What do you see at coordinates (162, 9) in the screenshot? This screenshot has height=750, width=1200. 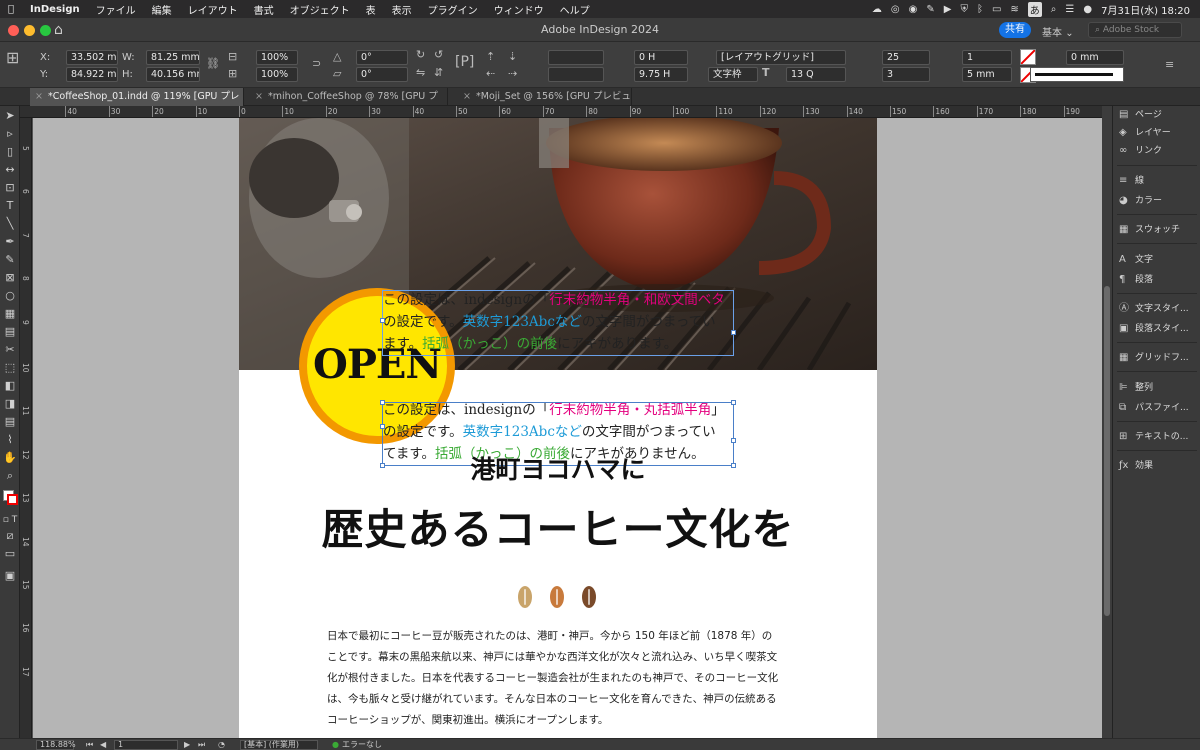 I see `menu-edit: 編集` at bounding box center [162, 9].